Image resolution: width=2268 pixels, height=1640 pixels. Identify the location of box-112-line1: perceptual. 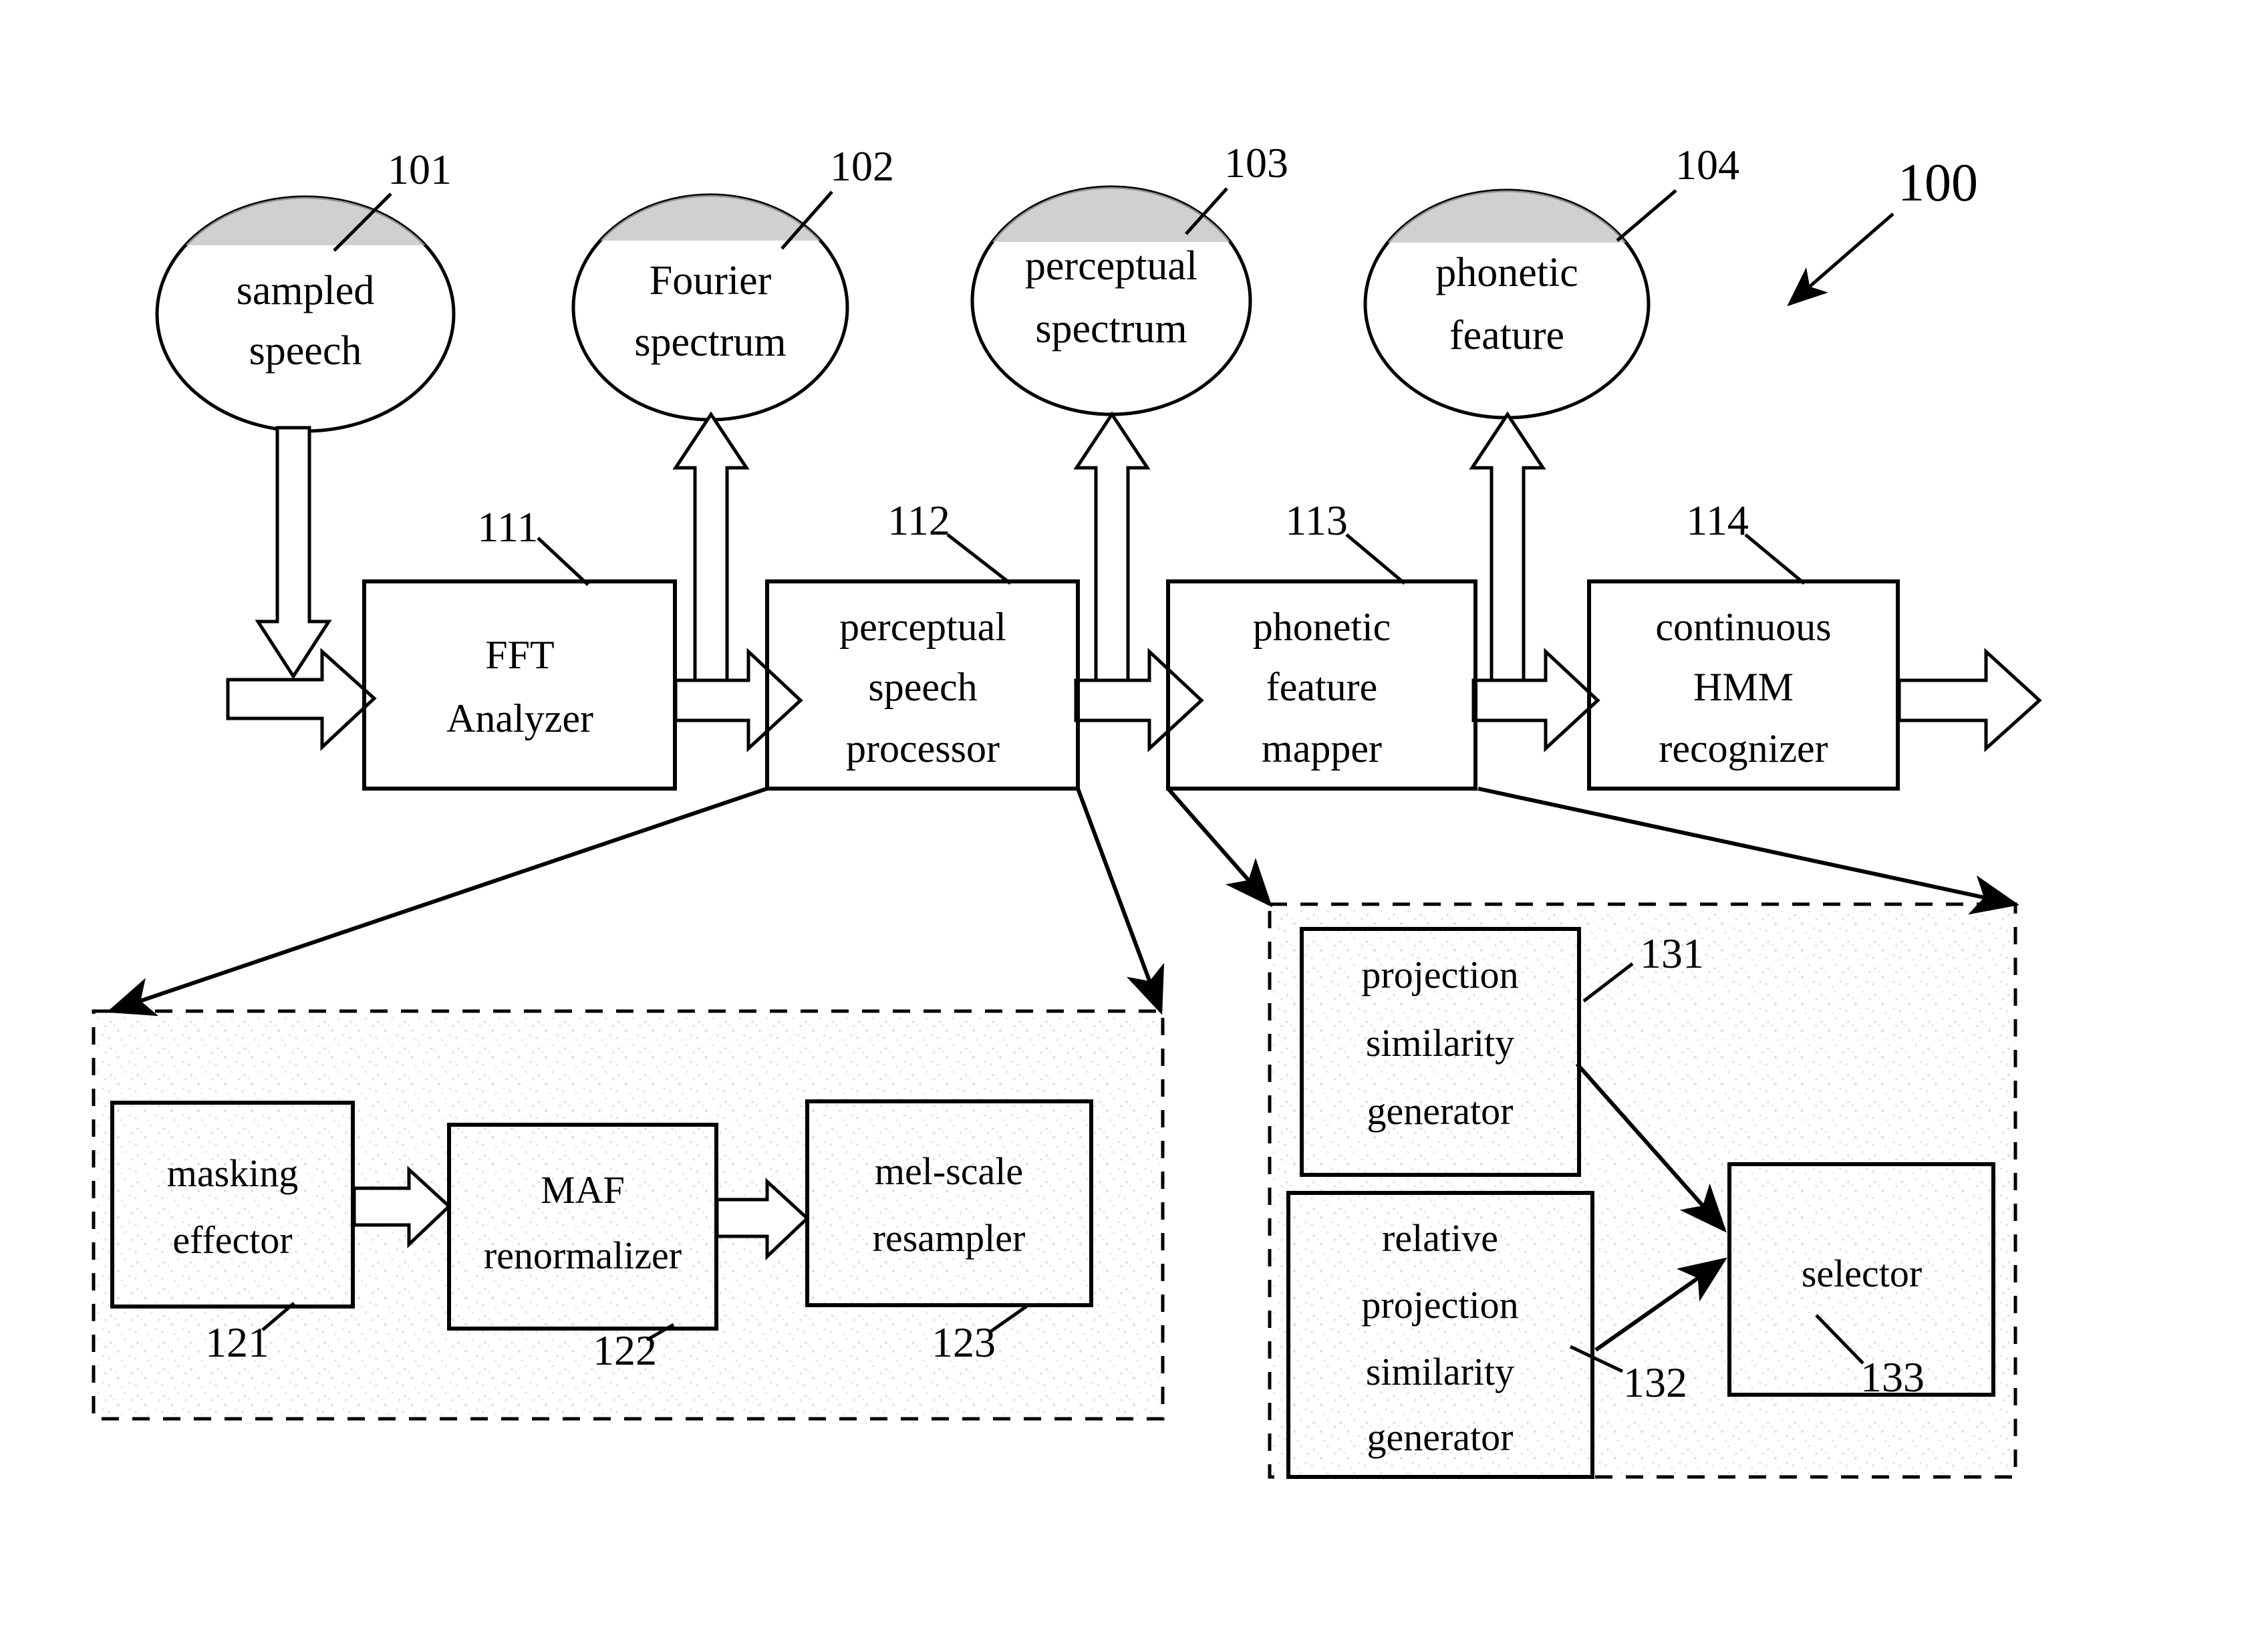
(922, 627).